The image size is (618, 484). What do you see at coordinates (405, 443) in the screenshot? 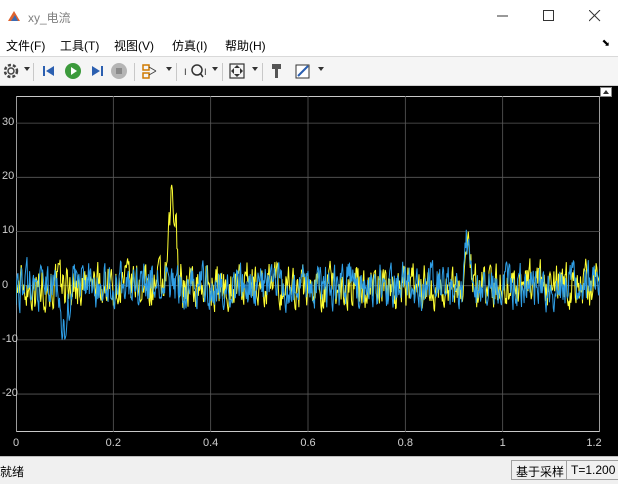
I see `x-tick-label: 0.8` at bounding box center [405, 443].